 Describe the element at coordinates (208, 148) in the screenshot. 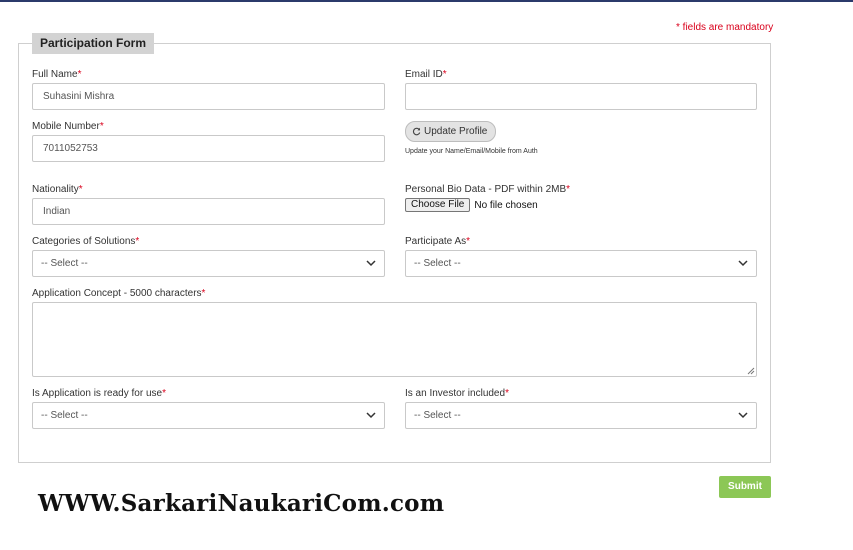

I see `mobile-input` at that location.